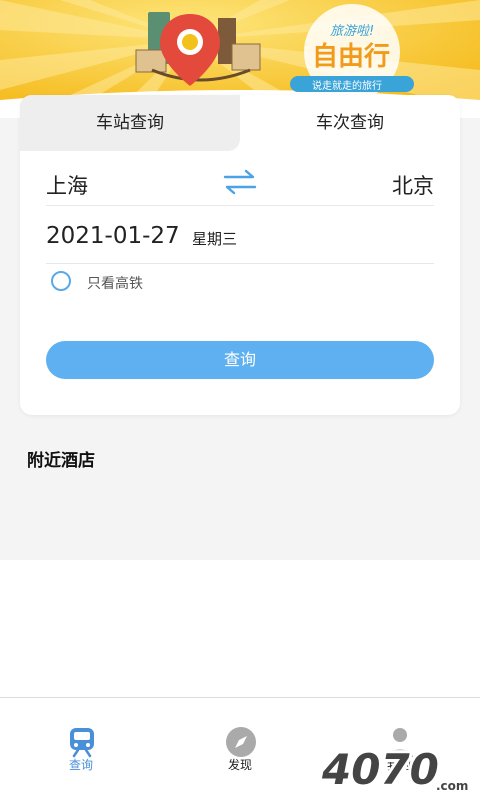 Image resolution: width=480 pixels, height=801 pixels. What do you see at coordinates (380, 769) in the screenshot?
I see `svg-text: 4070` at bounding box center [380, 769].